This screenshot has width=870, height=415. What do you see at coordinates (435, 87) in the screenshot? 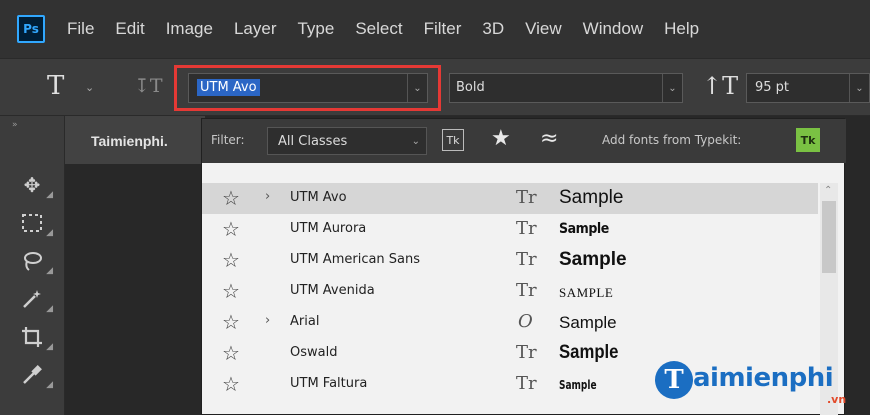
I see `options-bar: T ⌄ ↧T UTM Avo ⌄ Bold ⌄ ↑T 95 pt ⌄` at bounding box center [435, 87].